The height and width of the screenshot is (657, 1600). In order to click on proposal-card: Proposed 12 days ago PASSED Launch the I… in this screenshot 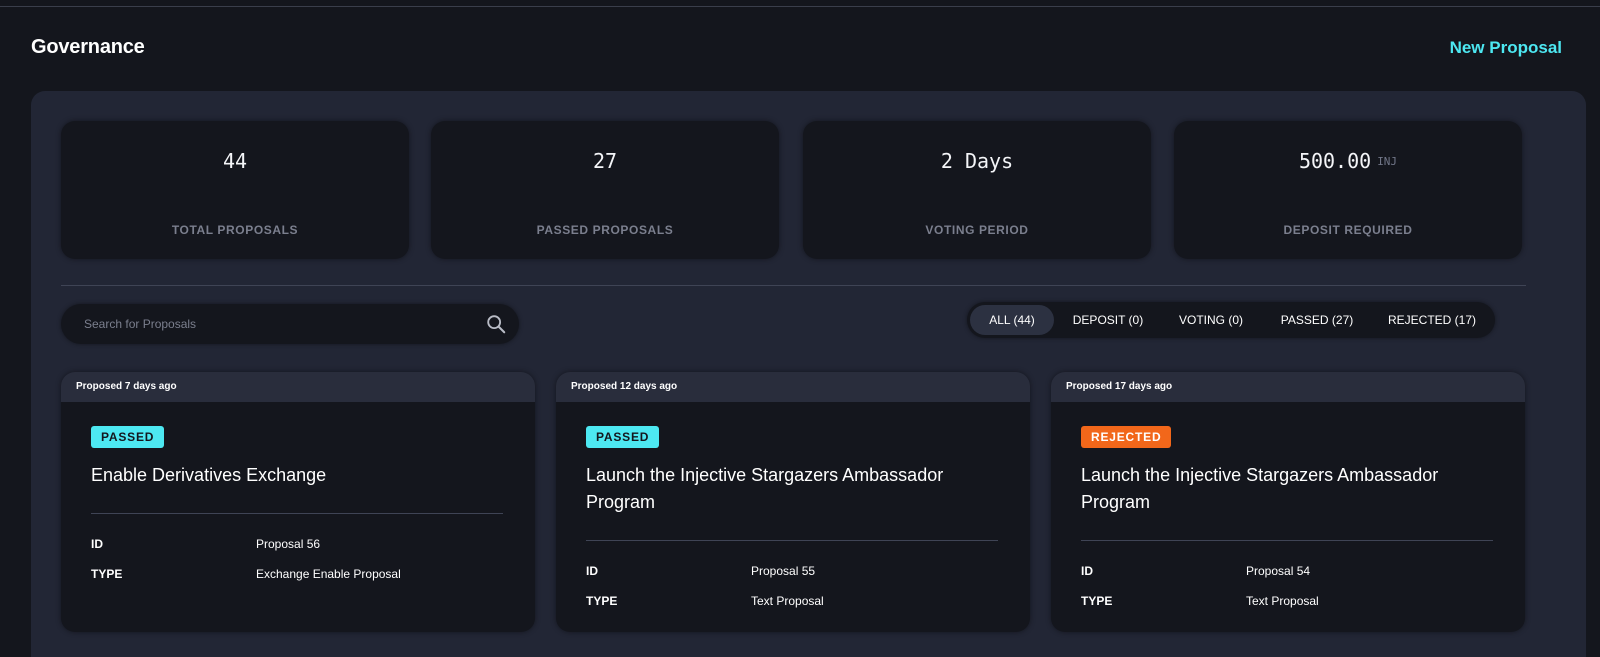, I will do `click(793, 502)`.